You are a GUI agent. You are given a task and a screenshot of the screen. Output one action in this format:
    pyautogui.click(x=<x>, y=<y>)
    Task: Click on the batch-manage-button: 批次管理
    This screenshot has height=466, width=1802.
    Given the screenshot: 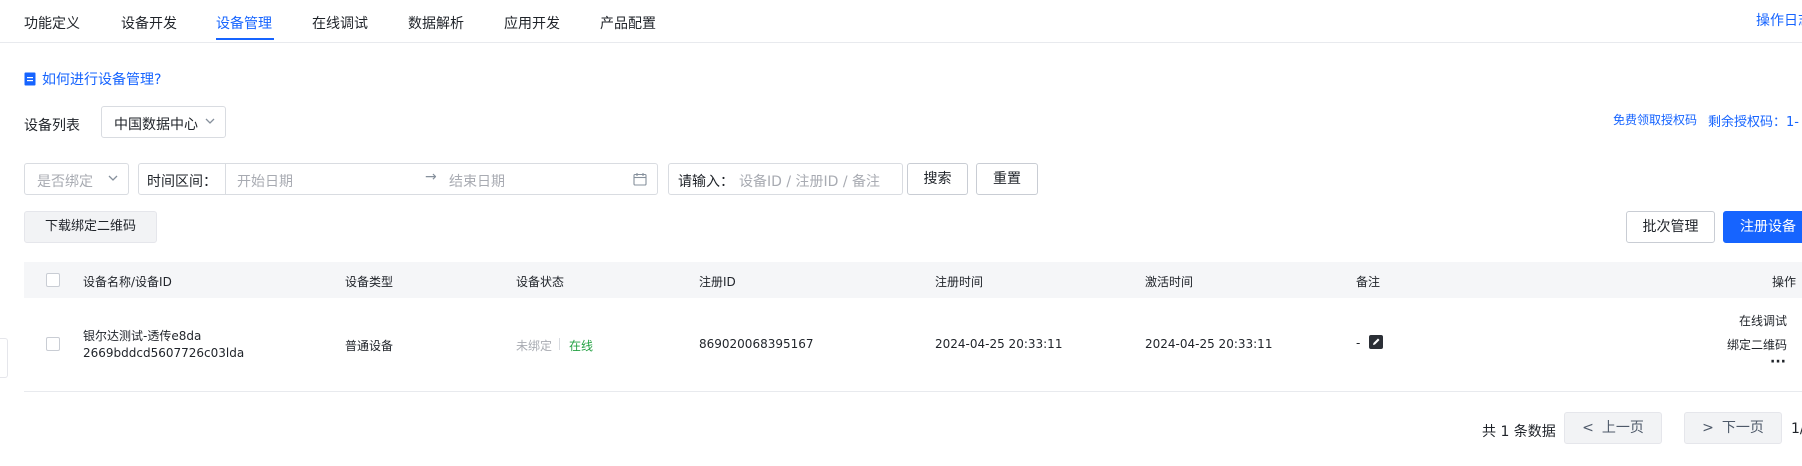 What is the action you would take?
    pyautogui.click(x=1670, y=227)
    